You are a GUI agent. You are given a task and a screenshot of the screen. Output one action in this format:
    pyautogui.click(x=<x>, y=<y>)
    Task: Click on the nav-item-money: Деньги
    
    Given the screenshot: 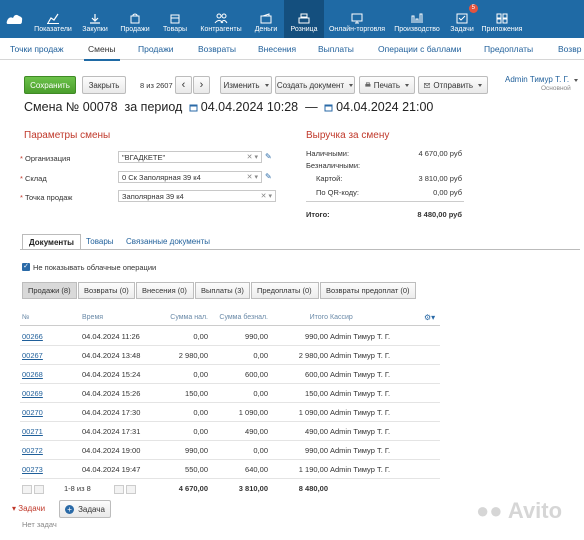 What is the action you would take?
    pyautogui.click(x=266, y=19)
    